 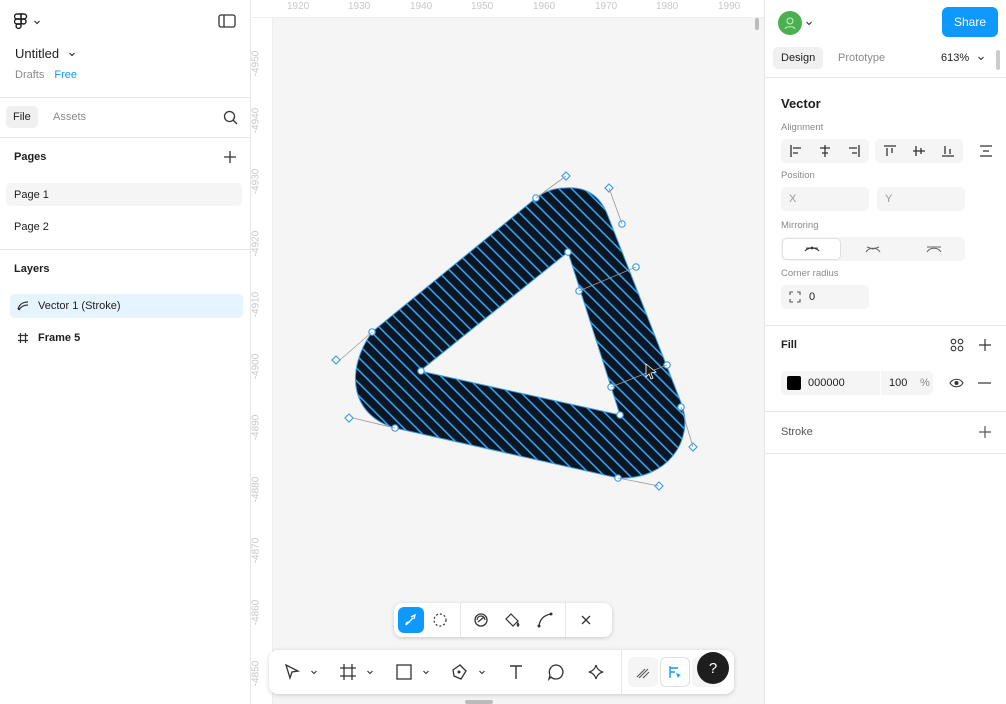 What do you see at coordinates (801, 103) in the screenshot?
I see `selection-title: Vector` at bounding box center [801, 103].